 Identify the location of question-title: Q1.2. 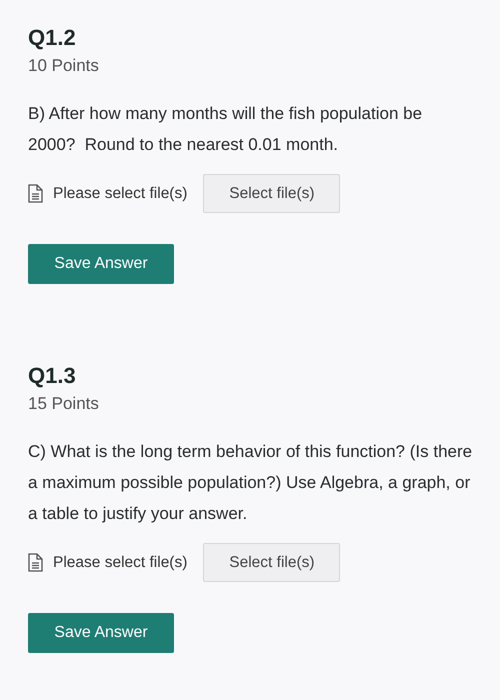
(52, 38).